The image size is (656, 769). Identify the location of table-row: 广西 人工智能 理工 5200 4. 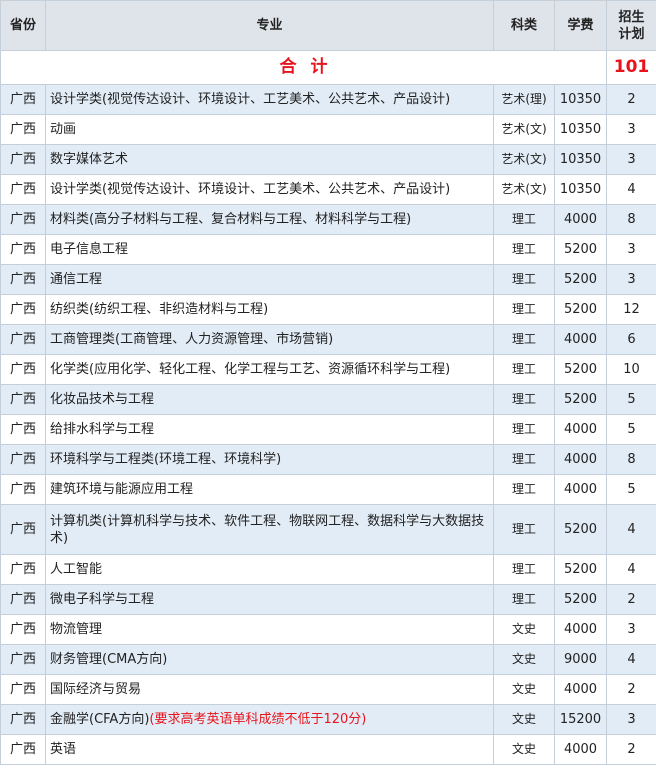
(328, 569).